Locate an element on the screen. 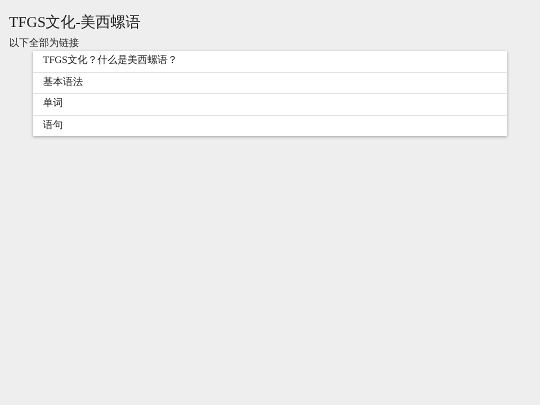  page-title: TFGS文化-美西螺语 is located at coordinates (75, 23).